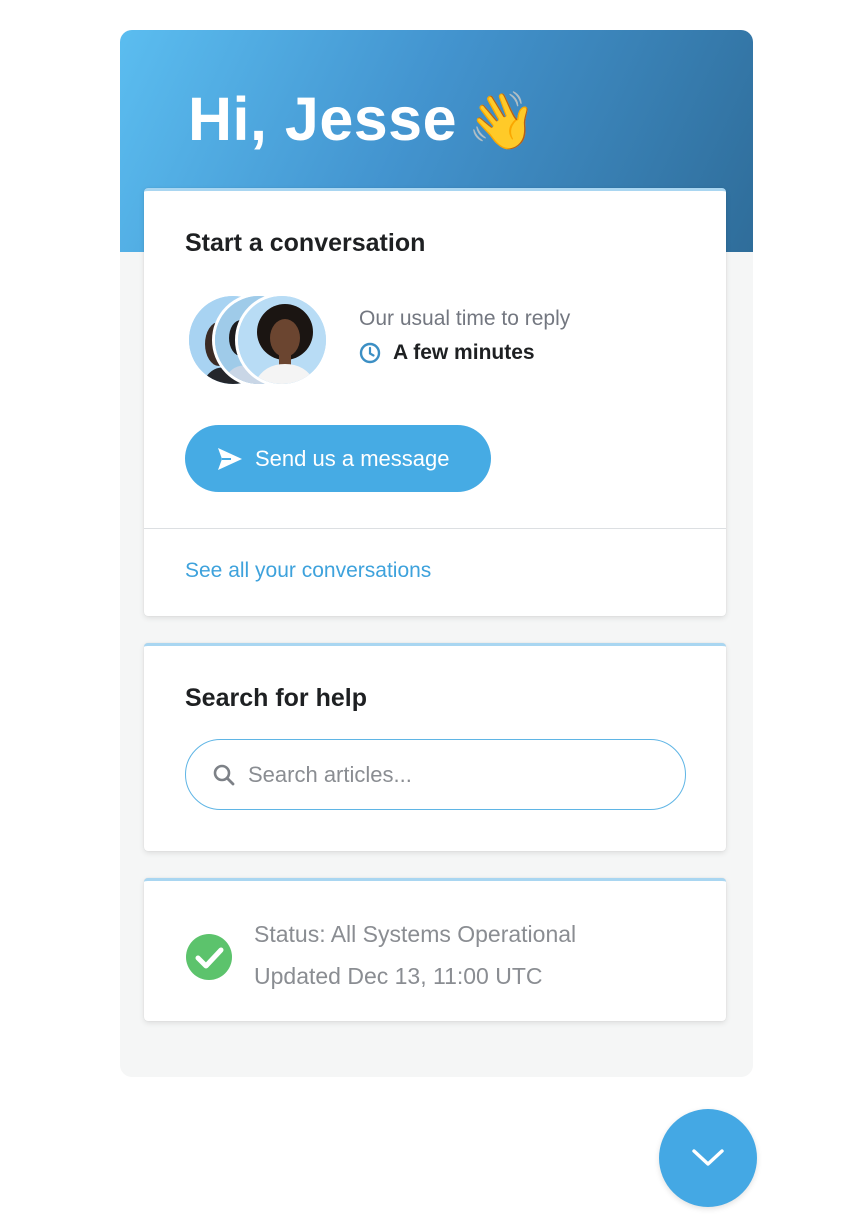 This screenshot has width=841, height=1215. Describe the element at coordinates (308, 571) in the screenshot. I see `see-all-conversations-link: See all your conversations` at that location.